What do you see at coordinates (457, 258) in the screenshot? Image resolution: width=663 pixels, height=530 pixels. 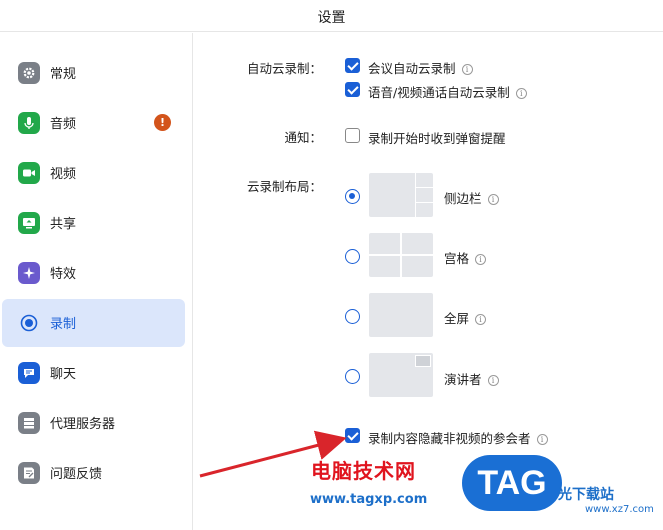 I see `layout-grid-label: 宫格` at bounding box center [457, 258].